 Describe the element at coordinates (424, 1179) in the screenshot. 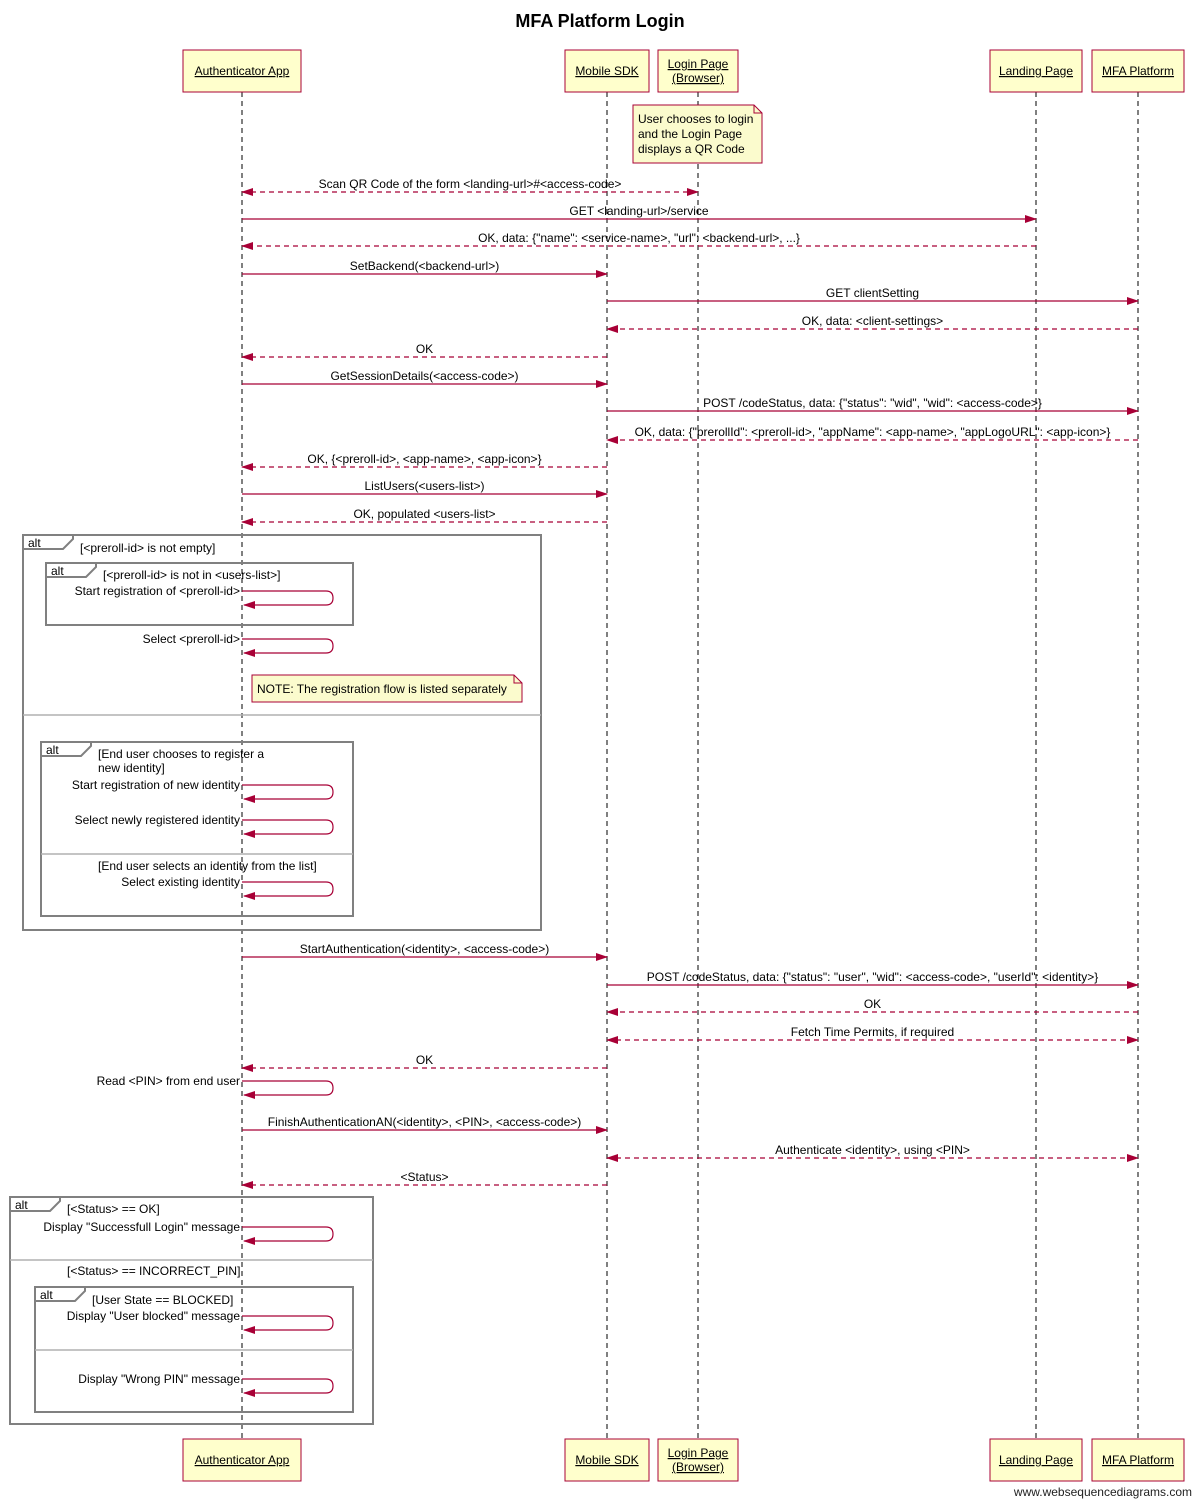

I see `message-26: <Status>` at that location.